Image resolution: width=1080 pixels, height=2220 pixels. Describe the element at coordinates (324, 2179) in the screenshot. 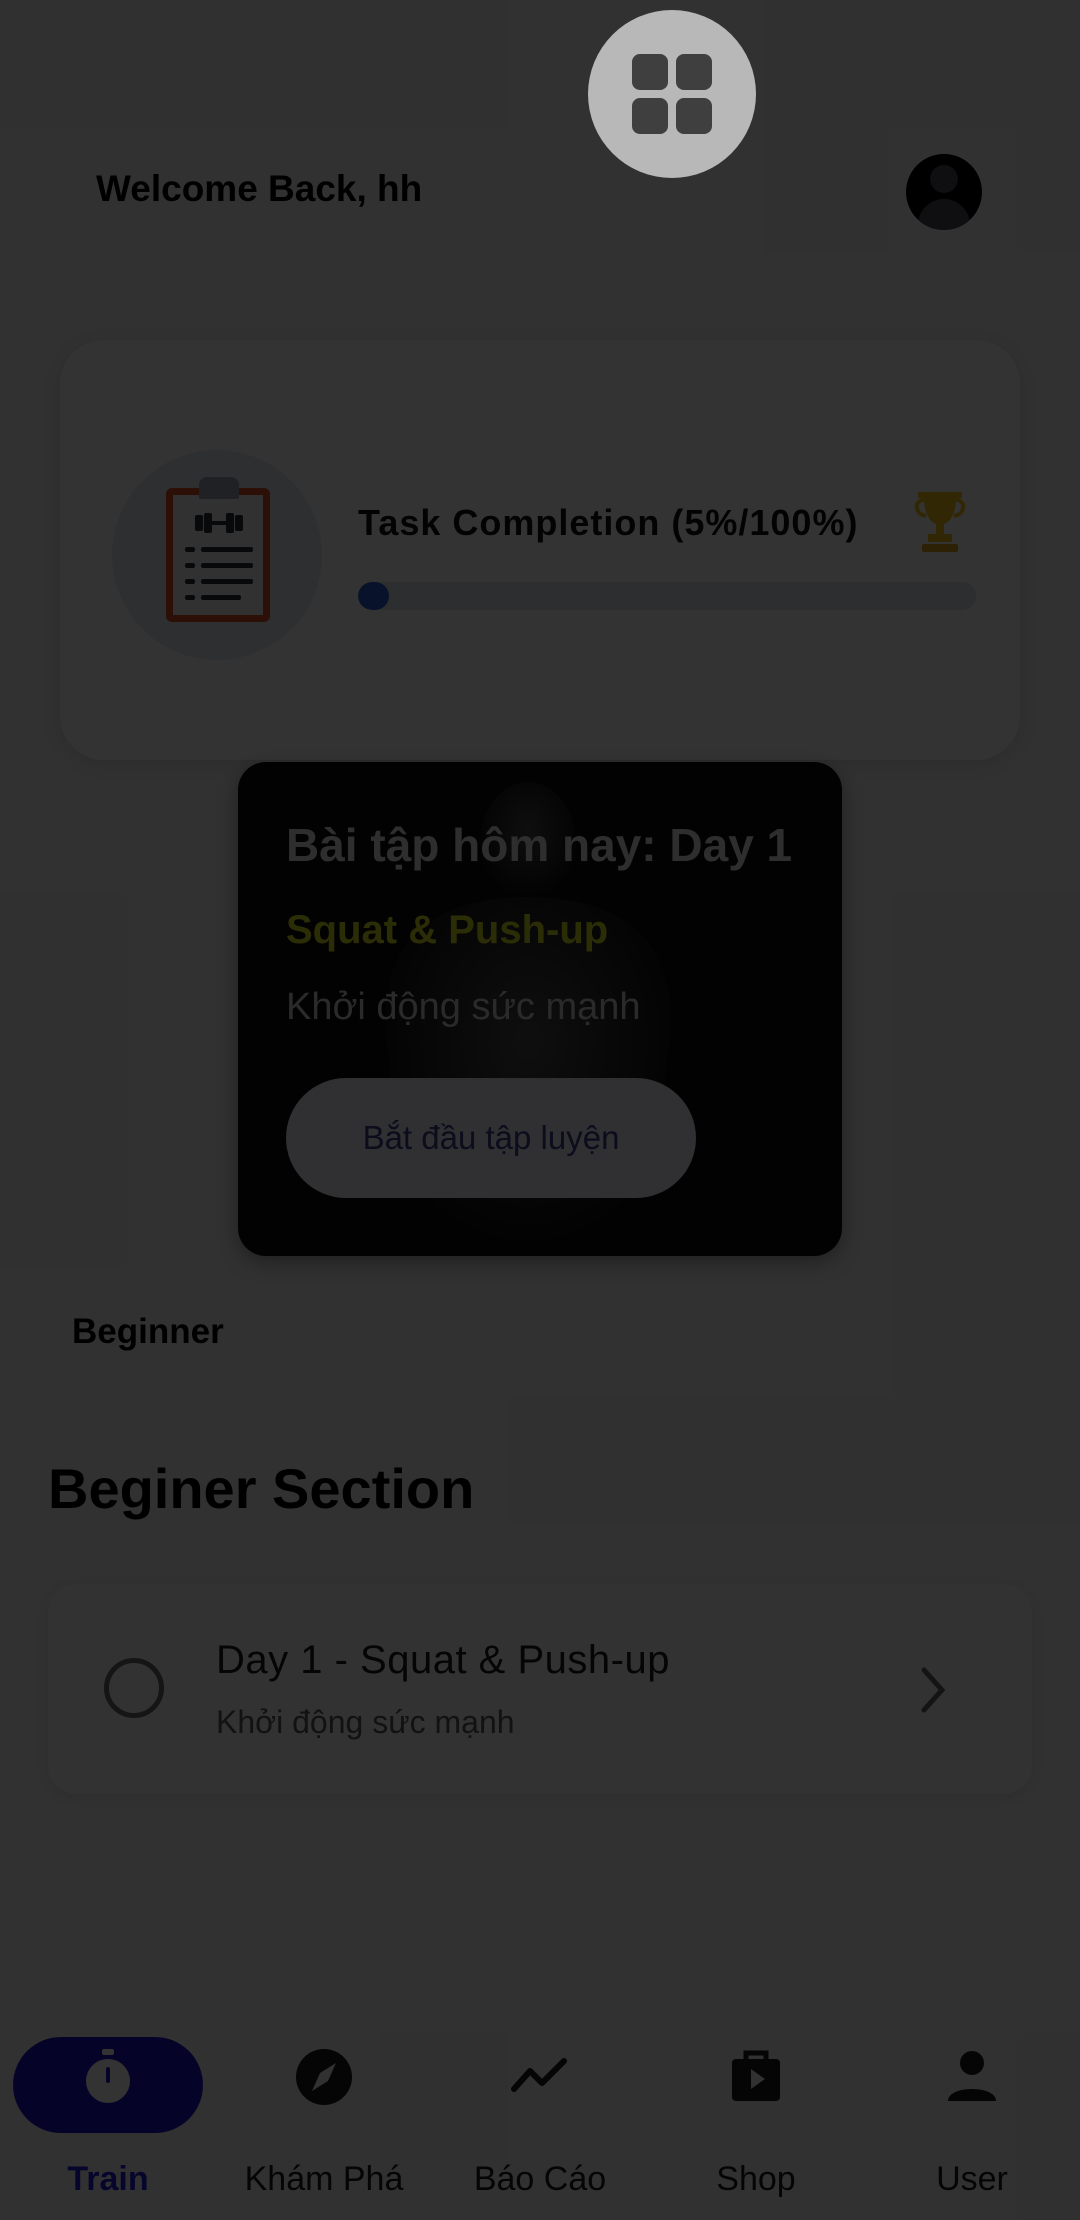

I see `nav-label-kham-pha: Khám Phá` at that location.